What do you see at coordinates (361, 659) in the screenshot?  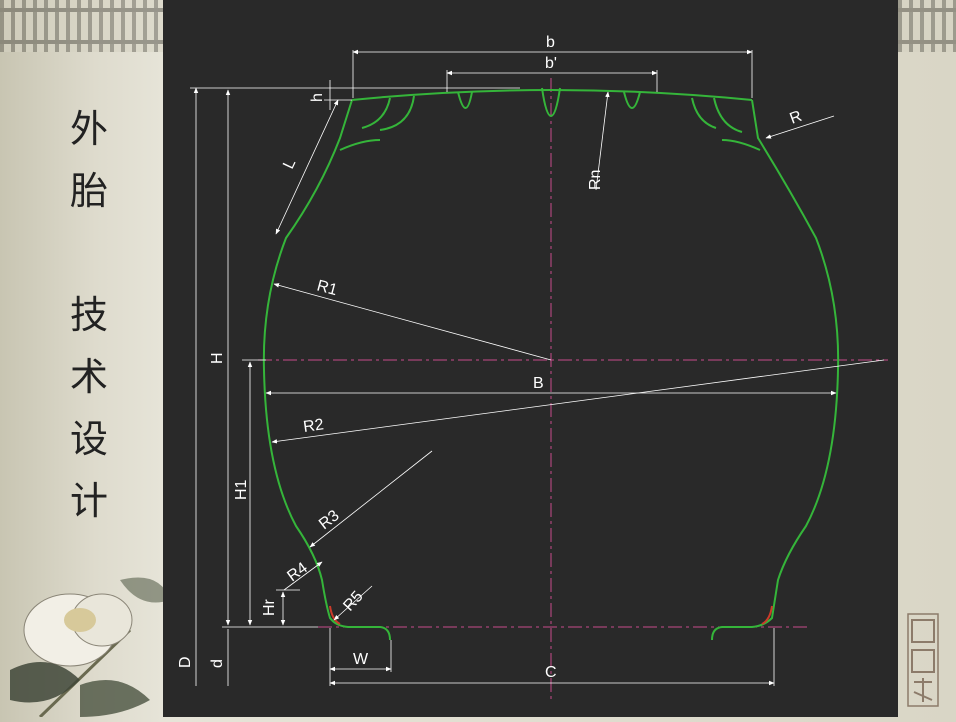 I see `label-w: W` at bounding box center [361, 659].